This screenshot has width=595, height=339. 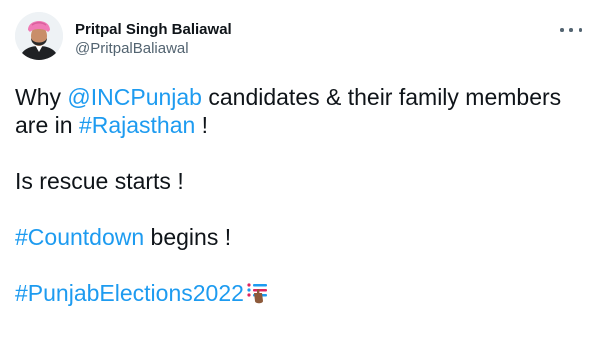 I want to click on tweet-text-segment: !, so click(x=202, y=125).